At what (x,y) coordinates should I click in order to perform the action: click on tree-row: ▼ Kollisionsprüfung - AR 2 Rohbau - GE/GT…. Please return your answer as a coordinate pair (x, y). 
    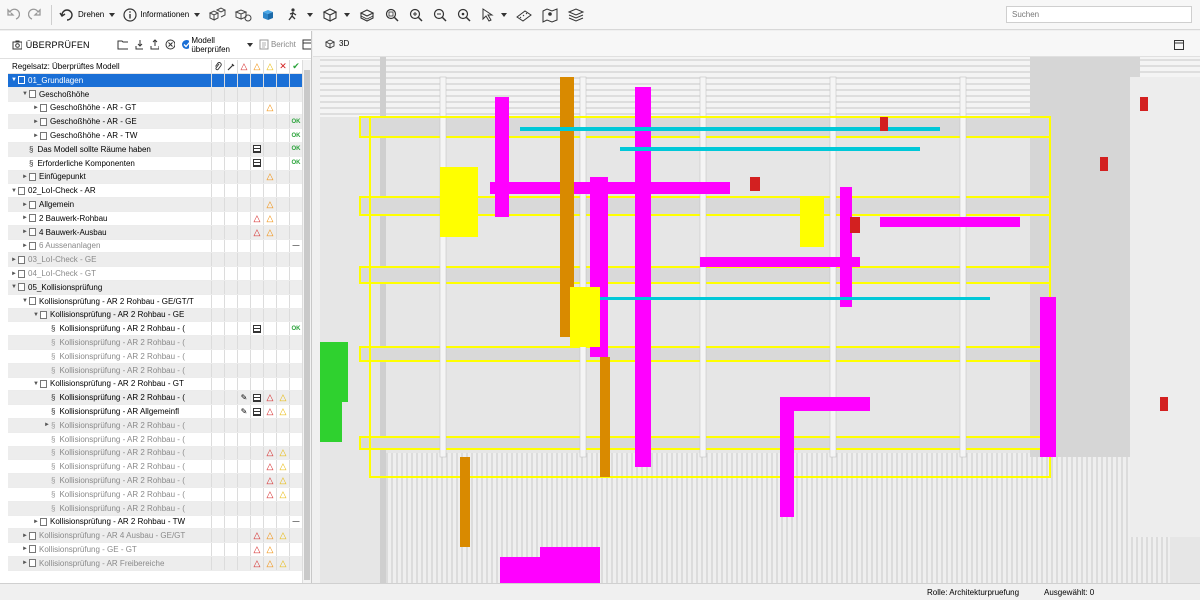
    Looking at the image, I should click on (155, 301).